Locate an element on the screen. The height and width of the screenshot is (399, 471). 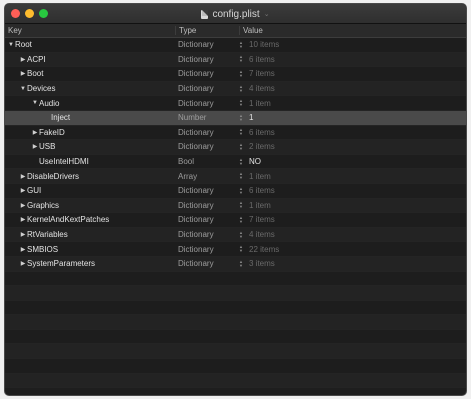
key-cell: ▼ Devices is located at coordinates (90, 88).